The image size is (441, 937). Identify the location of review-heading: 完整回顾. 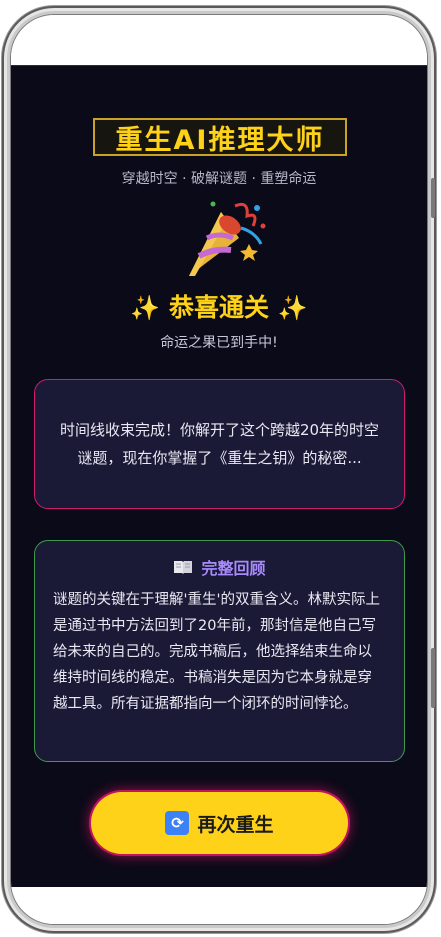
(219, 567).